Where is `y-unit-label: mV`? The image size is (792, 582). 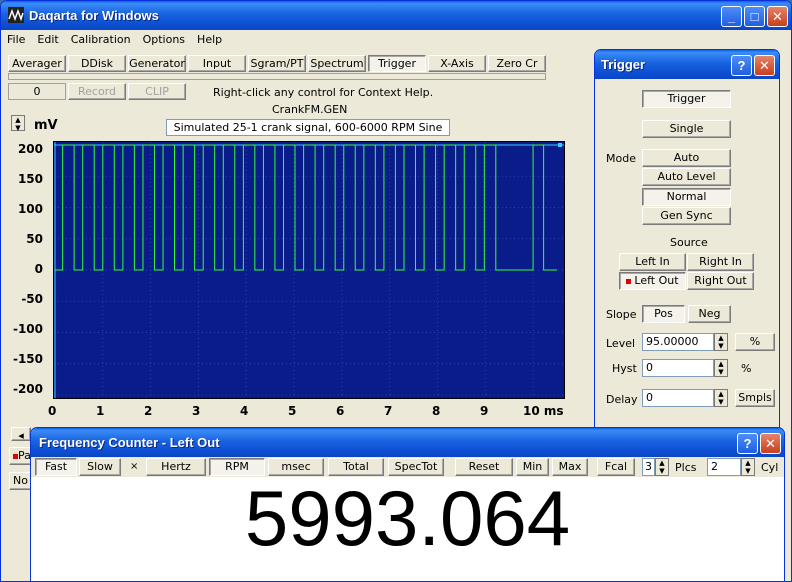 y-unit-label: mV is located at coordinates (46, 125).